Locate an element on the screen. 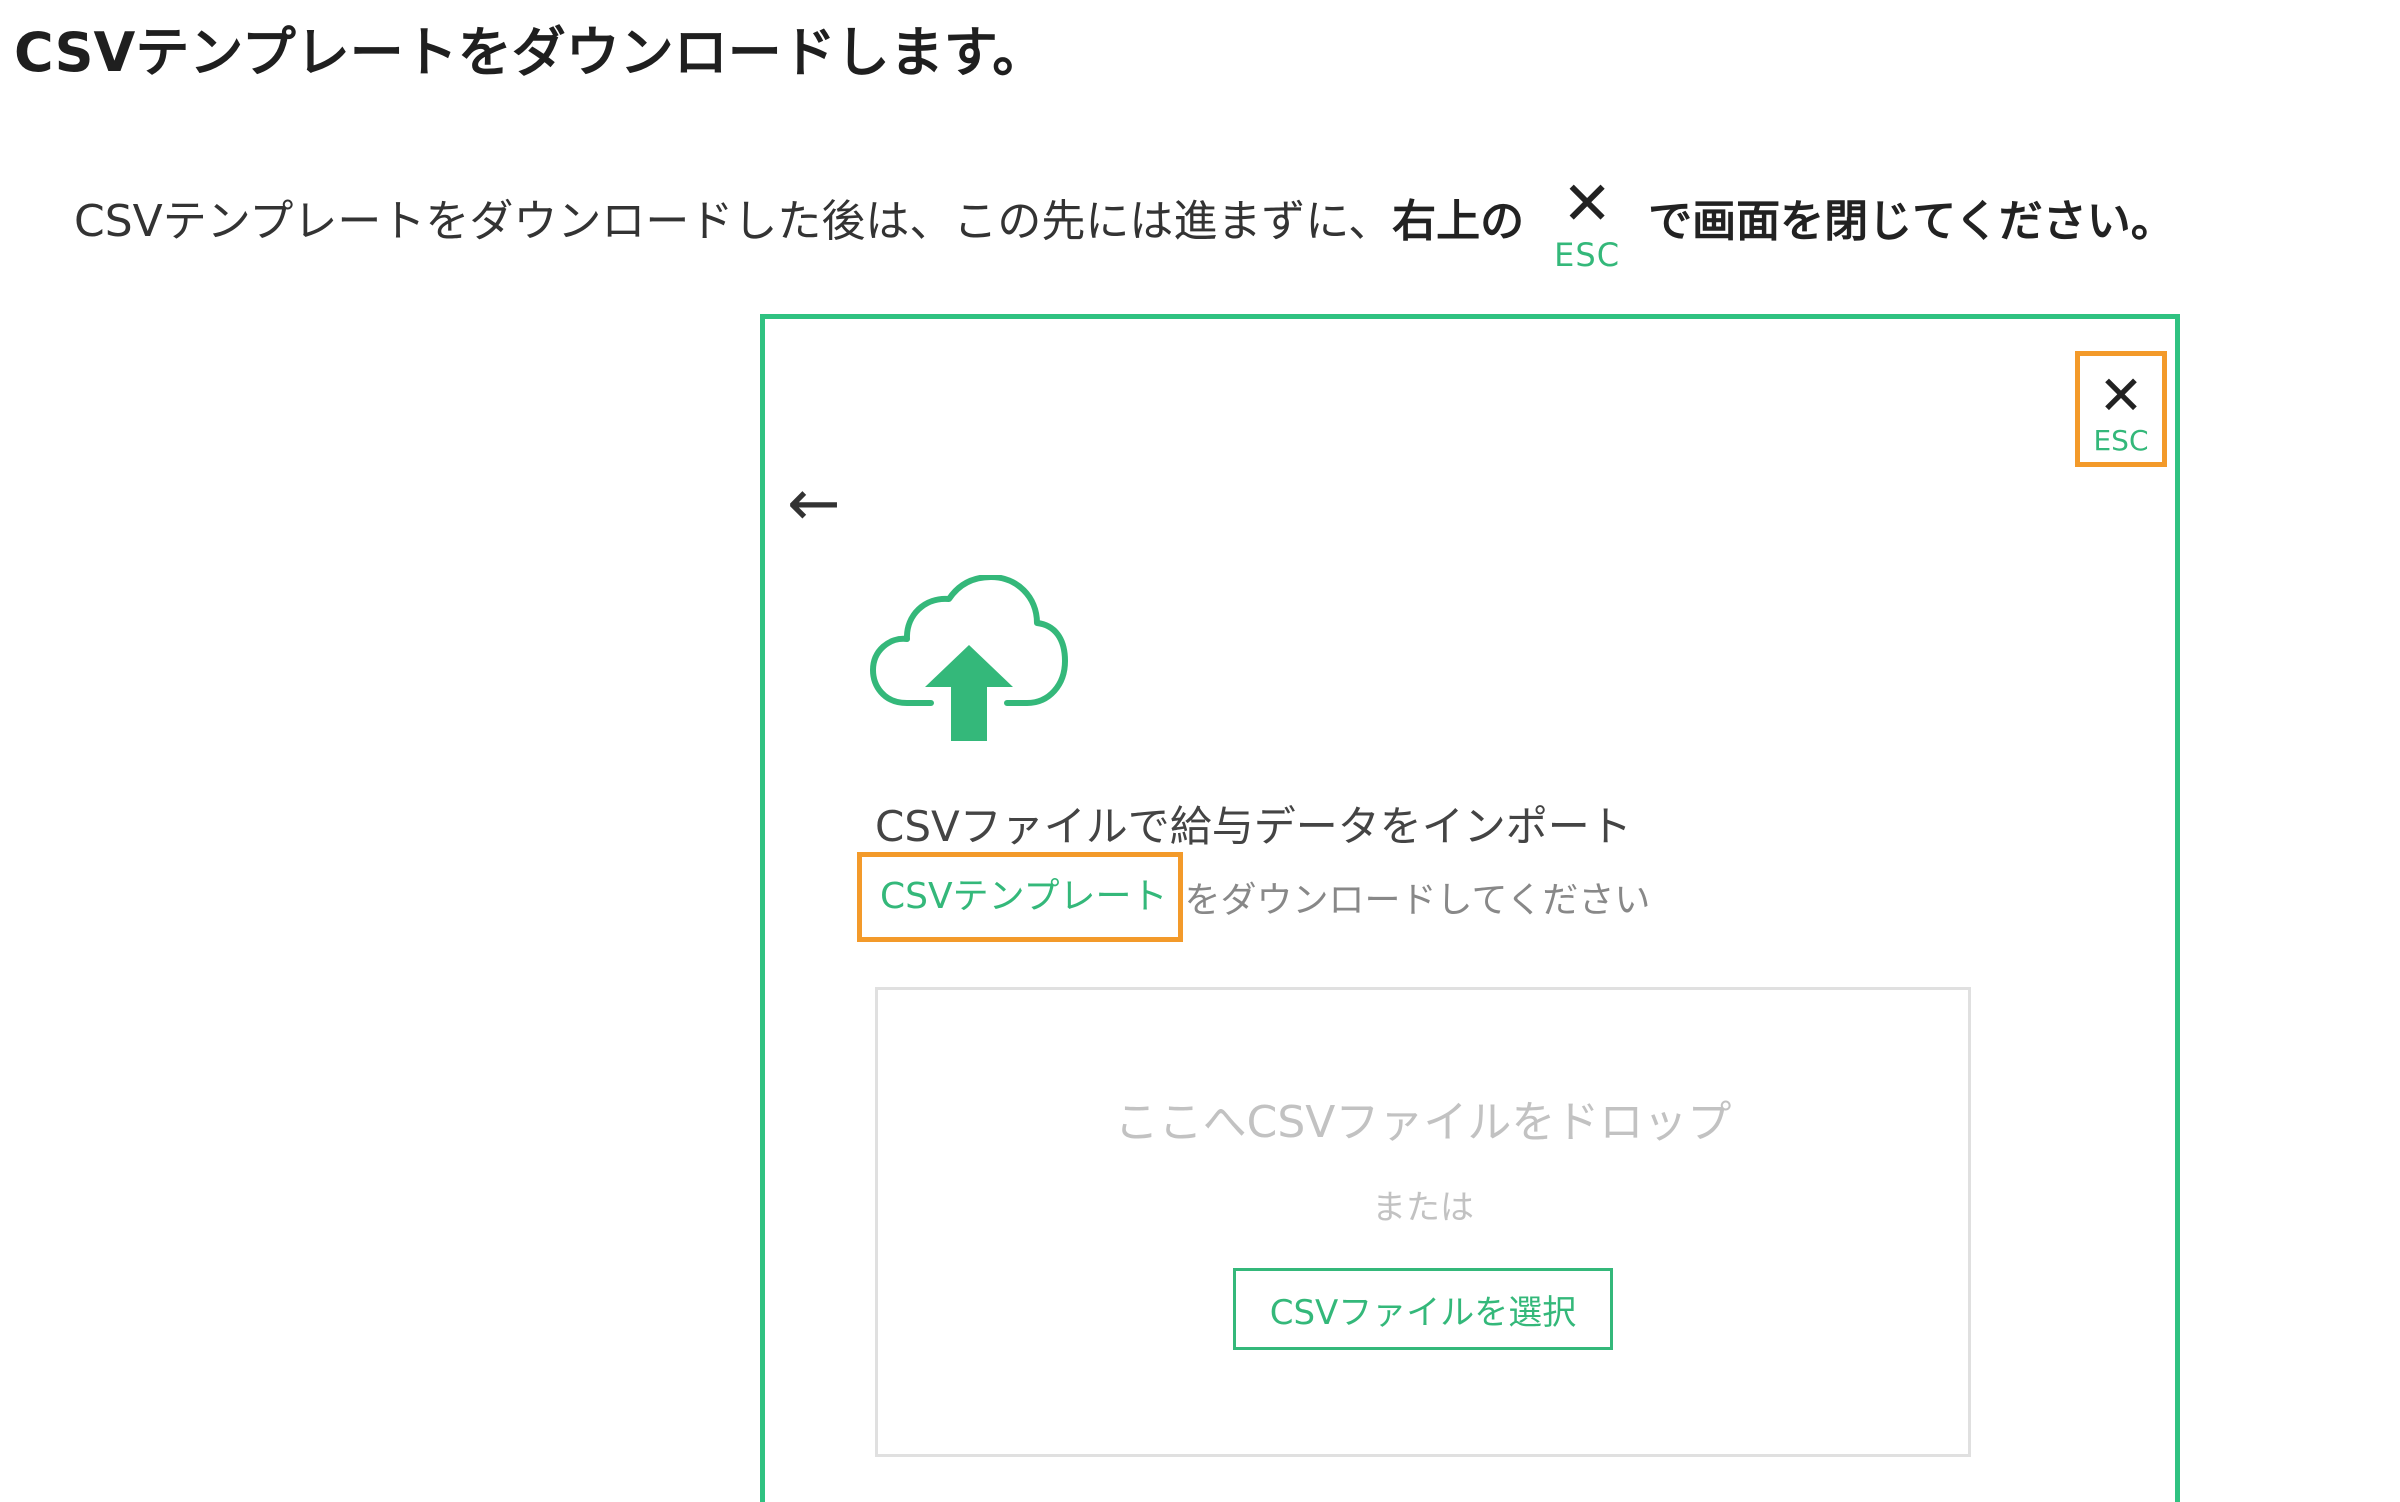 The height and width of the screenshot is (1502, 2400). or-label: または is located at coordinates (1423, 1208).